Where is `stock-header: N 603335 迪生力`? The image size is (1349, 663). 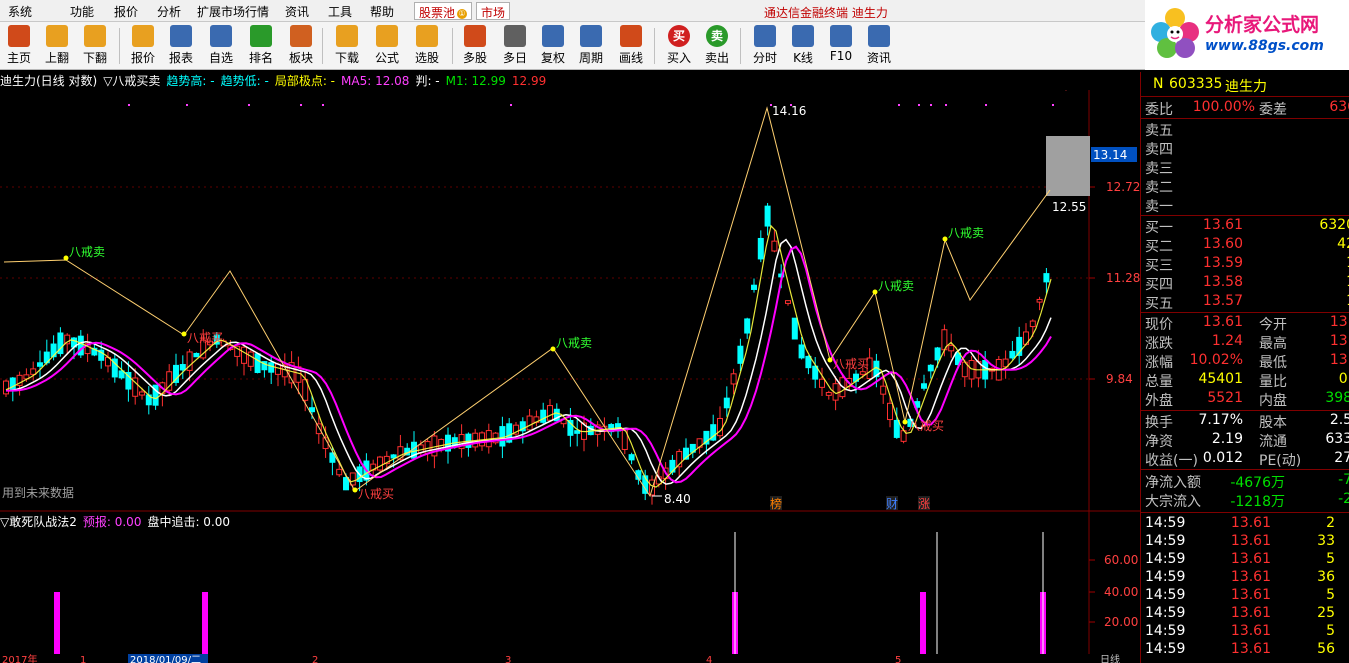 stock-header: N 603335 迪生力 is located at coordinates (1247, 85).